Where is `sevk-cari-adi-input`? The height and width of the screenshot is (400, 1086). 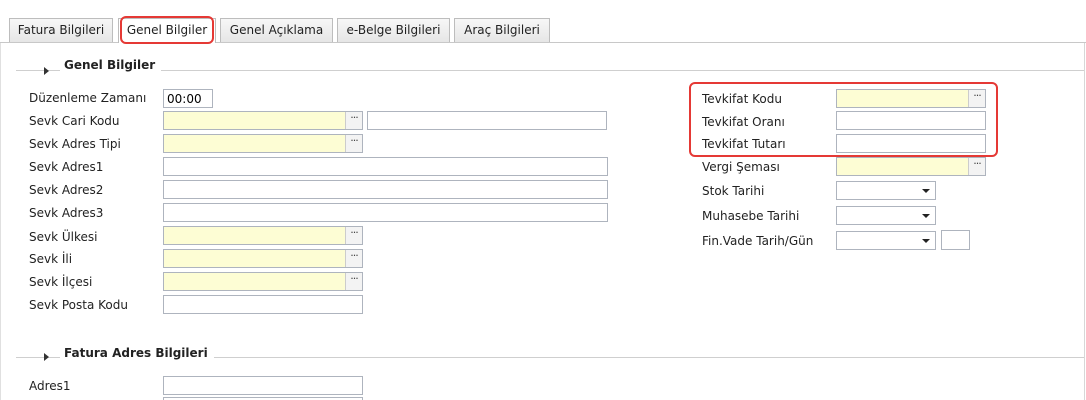
sevk-cari-adi-input is located at coordinates (487, 120).